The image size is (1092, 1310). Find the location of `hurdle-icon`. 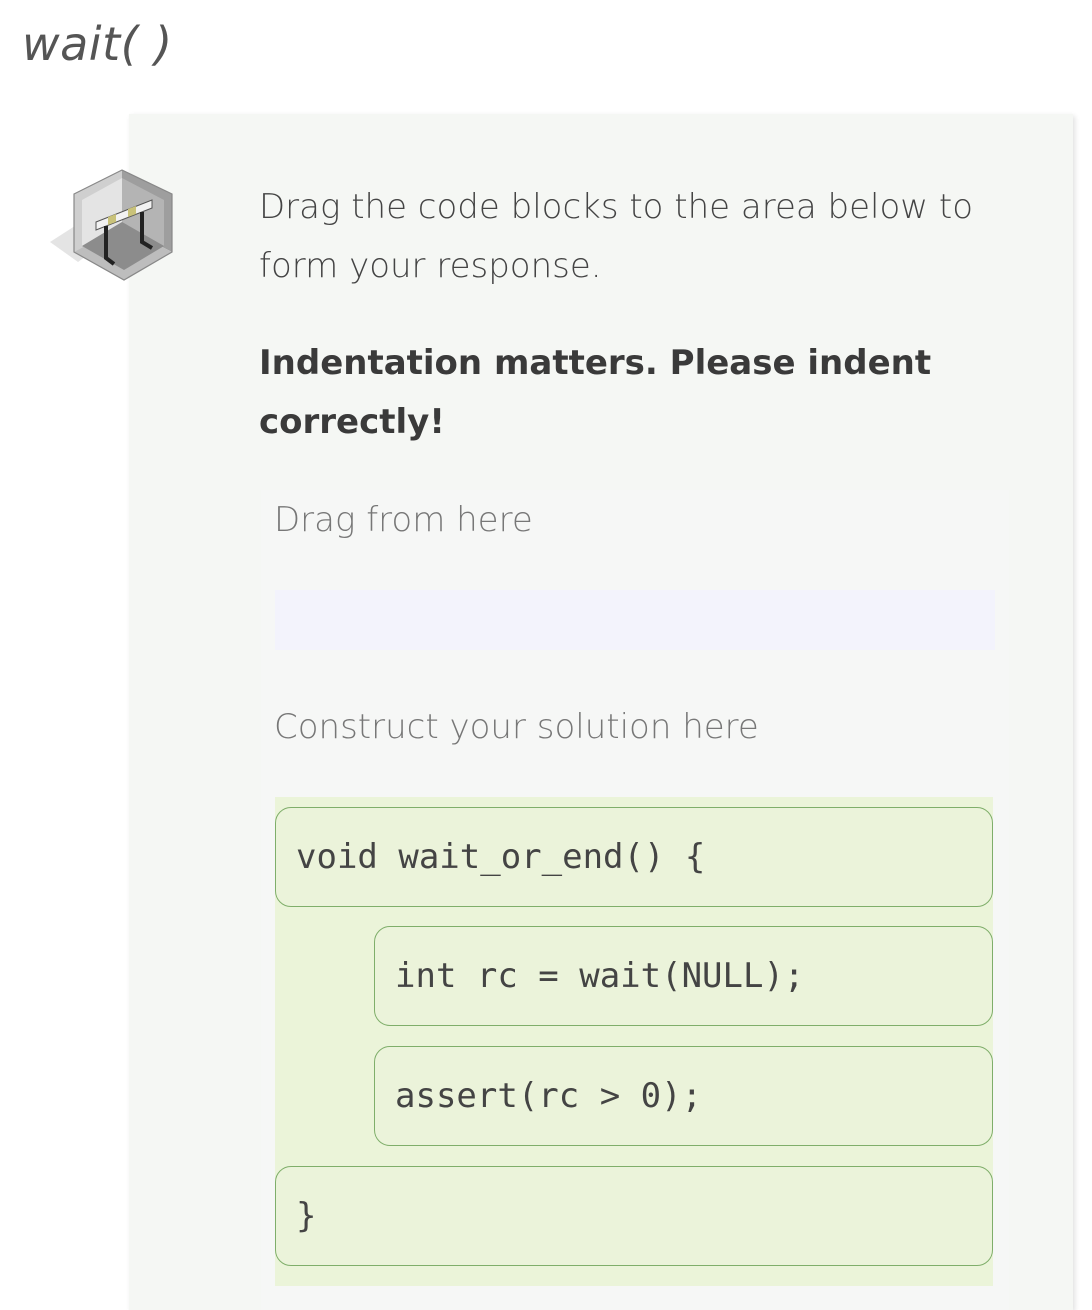

hurdle-icon is located at coordinates (112, 225).